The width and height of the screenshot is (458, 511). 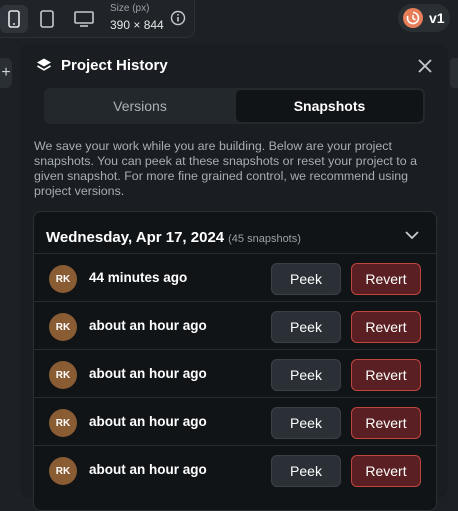 I want to click on desktop-device-button, so click(x=84, y=19).